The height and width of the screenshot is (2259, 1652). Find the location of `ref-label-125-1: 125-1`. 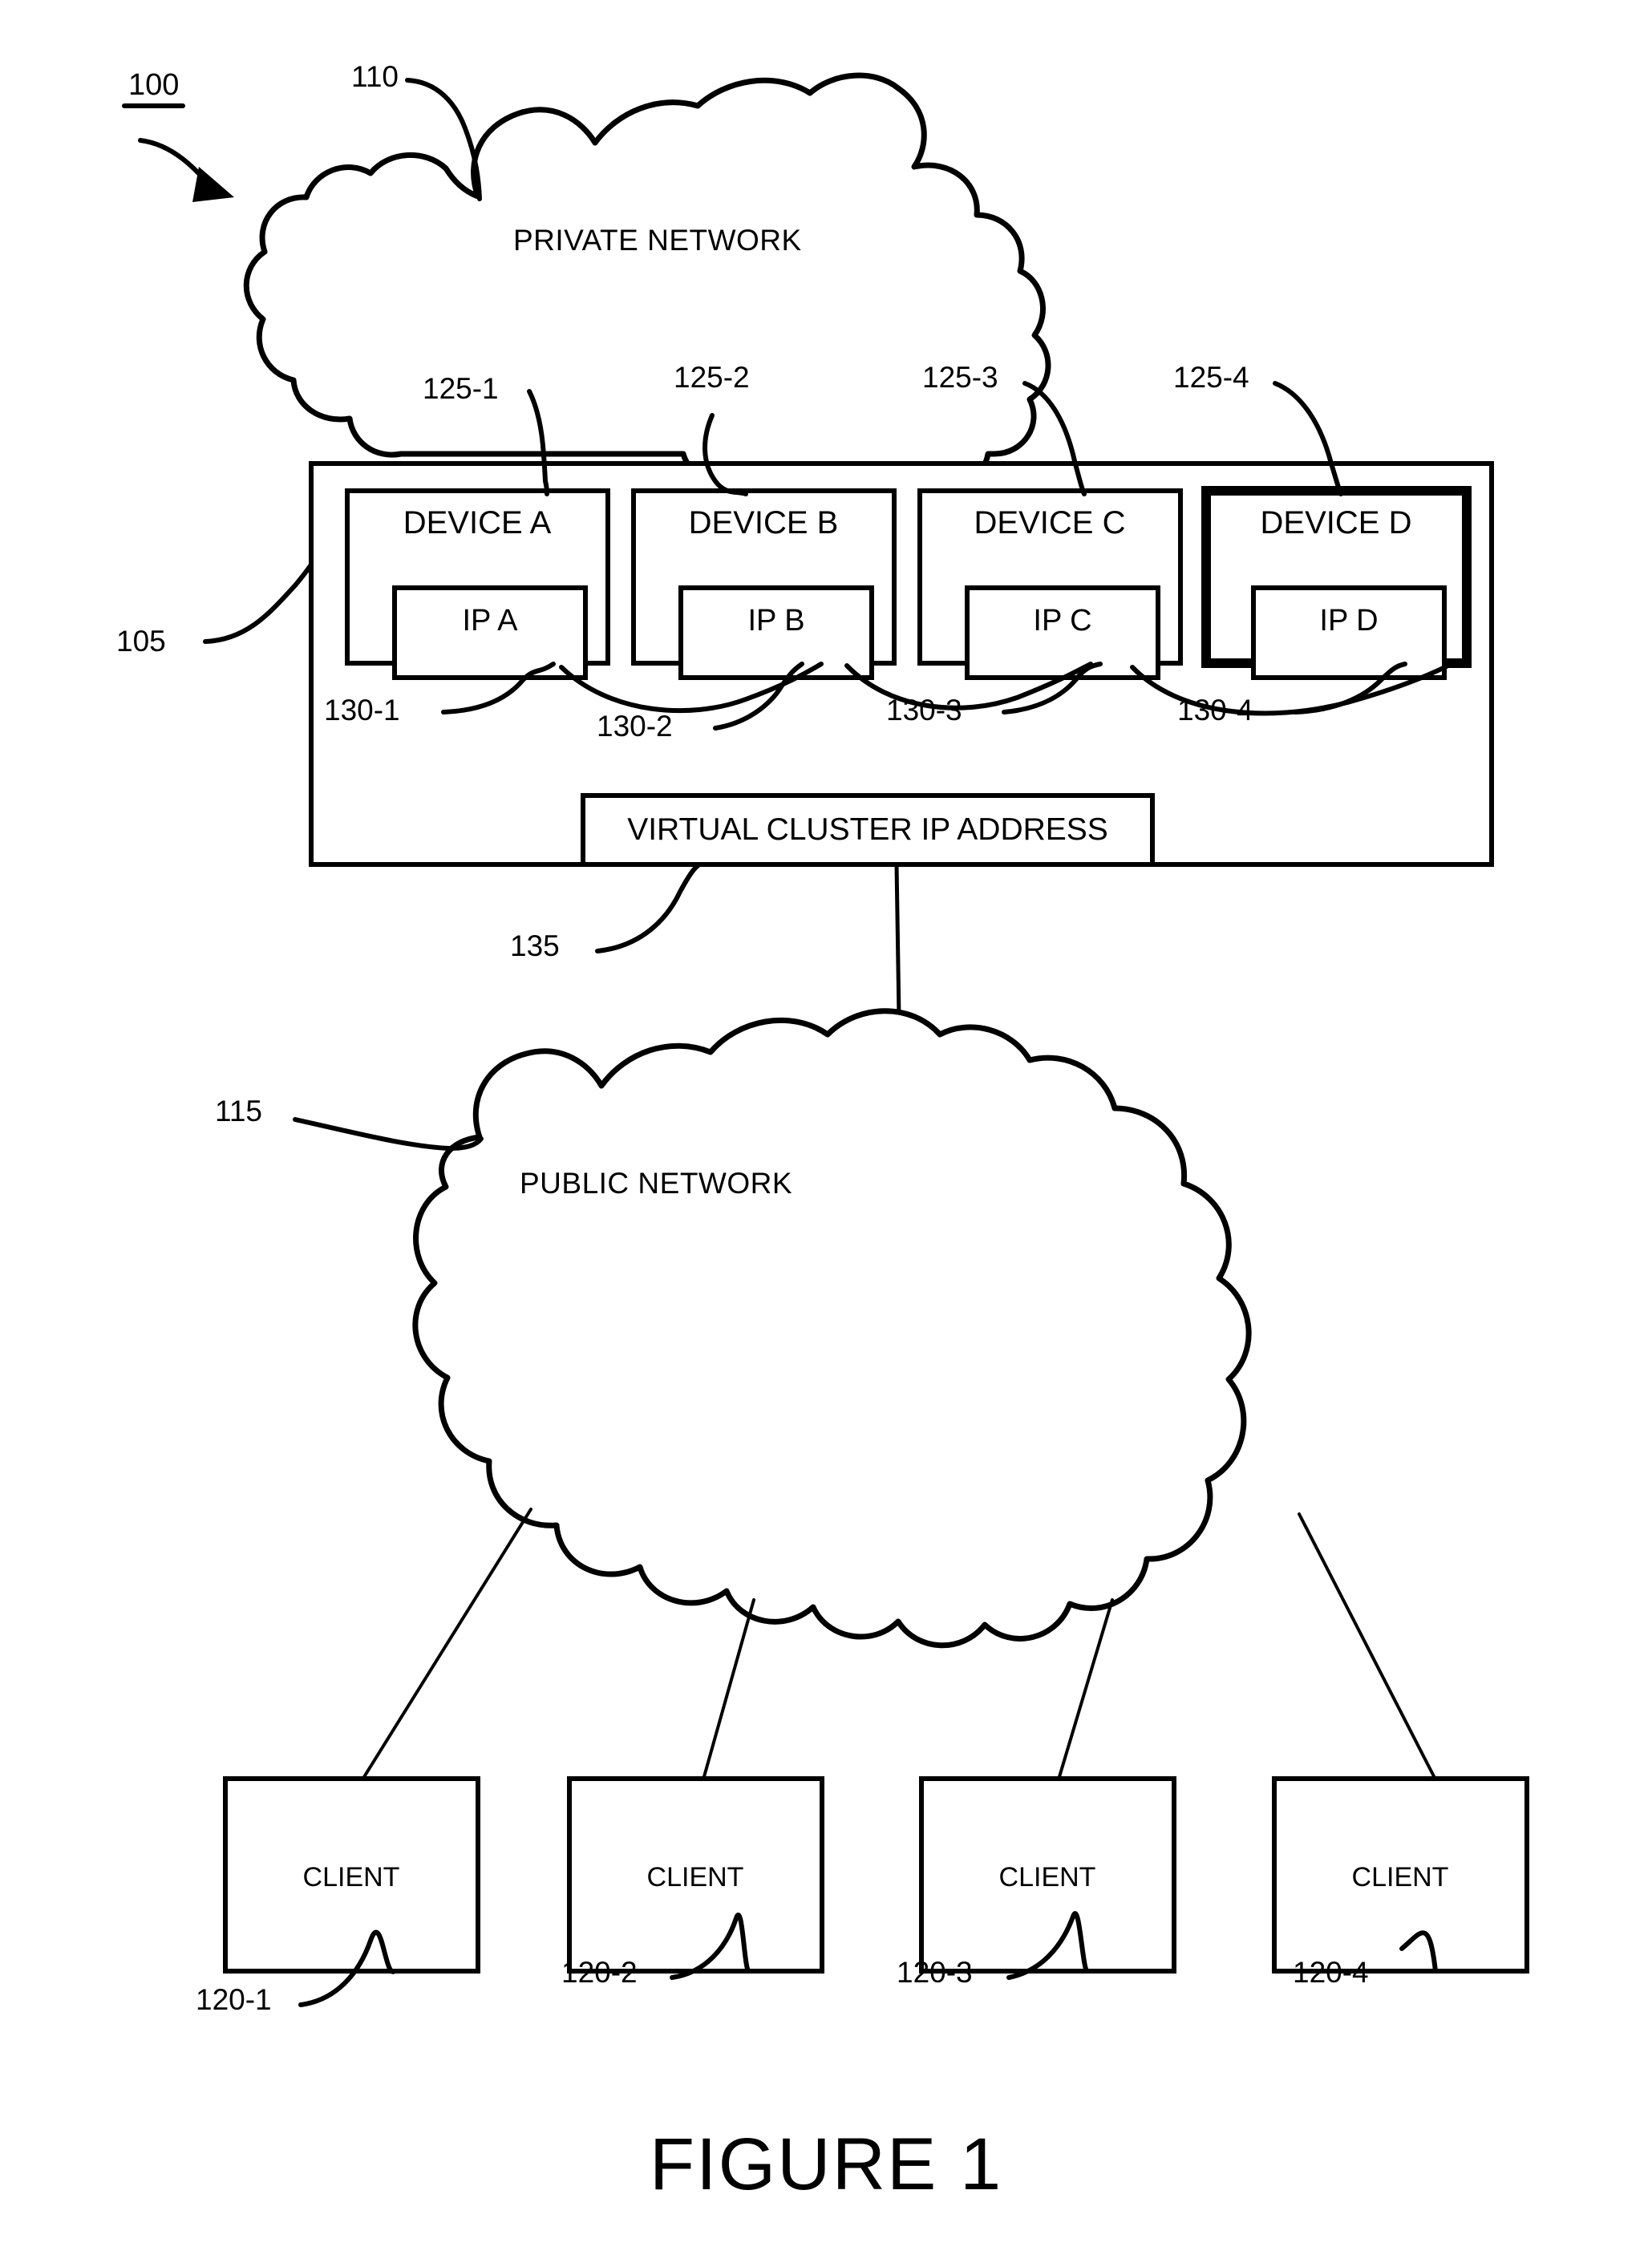

ref-label-125-1: 125-1 is located at coordinates (461, 388).